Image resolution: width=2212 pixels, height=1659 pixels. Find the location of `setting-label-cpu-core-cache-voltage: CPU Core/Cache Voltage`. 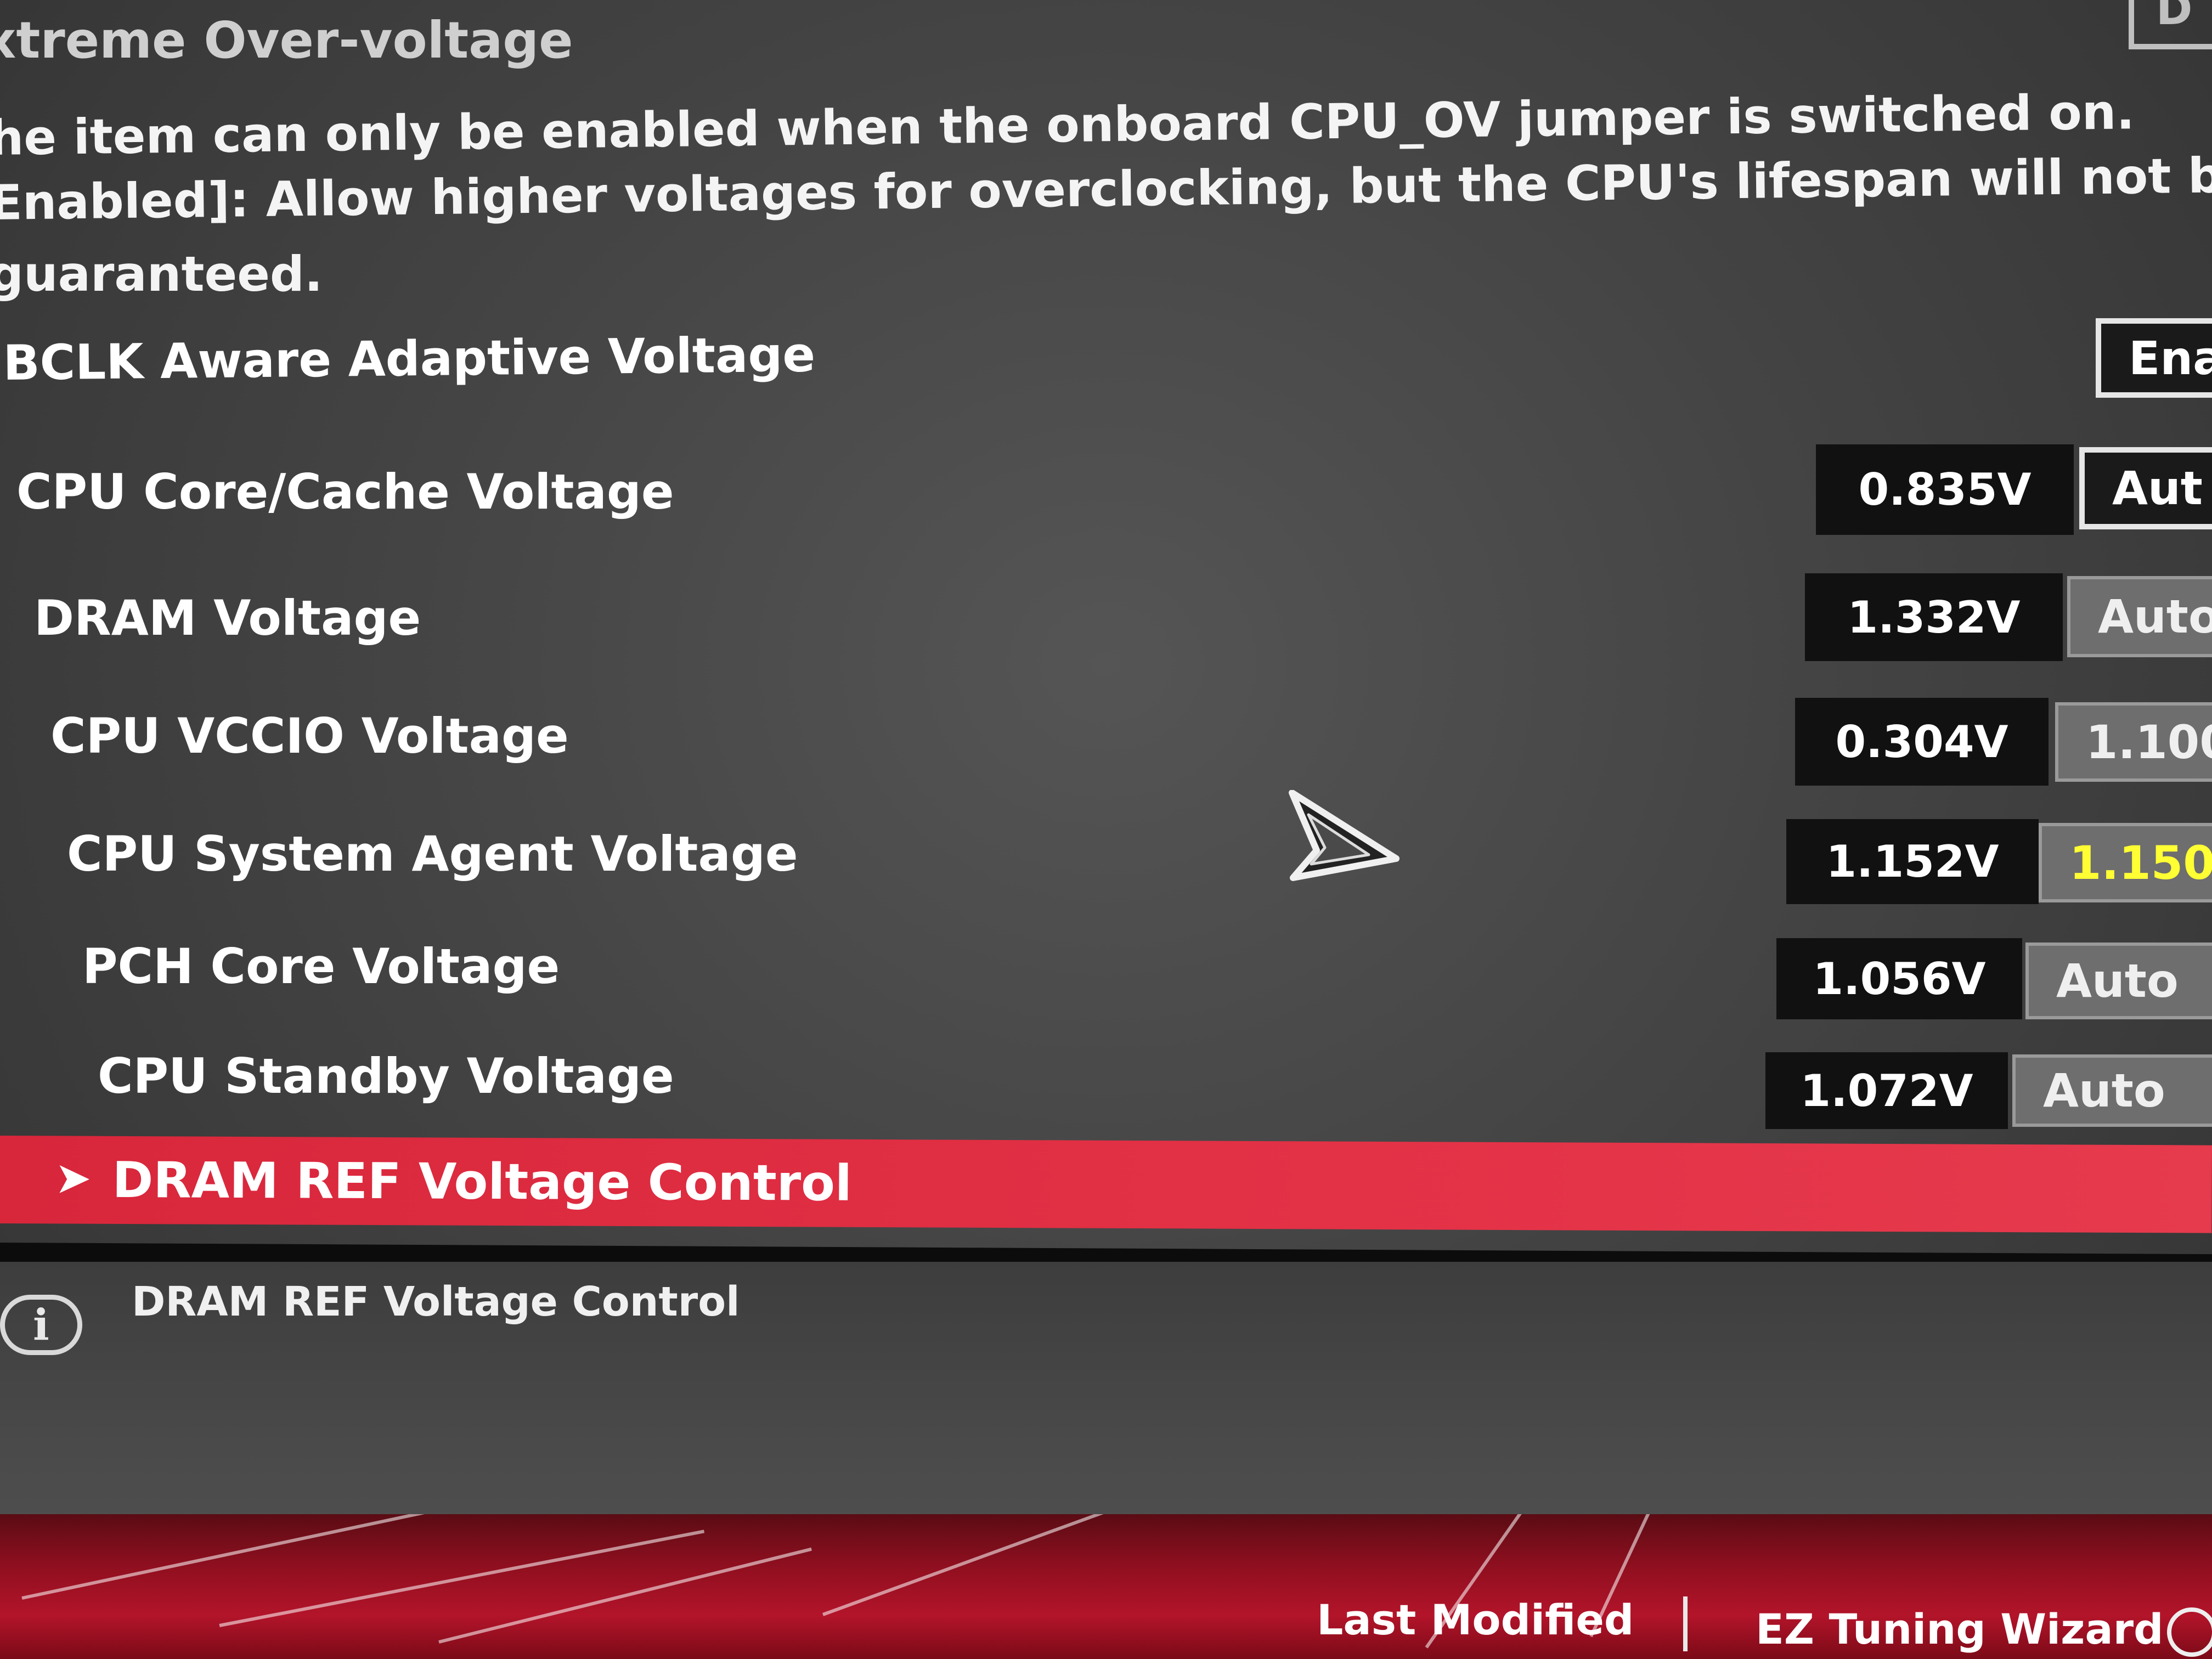

setting-label-cpu-core-cache-voltage: CPU Core/Cache Voltage is located at coordinates (345, 492).